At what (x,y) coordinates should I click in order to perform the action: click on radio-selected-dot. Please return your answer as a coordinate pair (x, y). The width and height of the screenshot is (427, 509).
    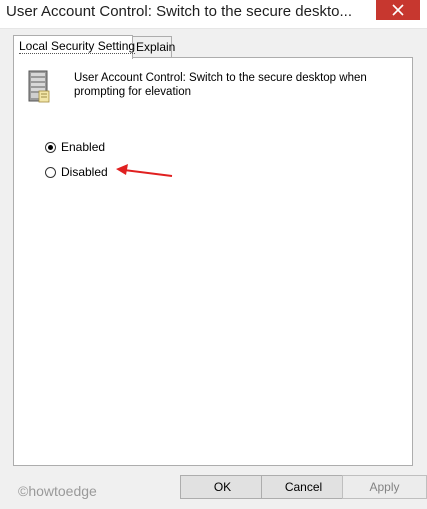
    Looking at the image, I should click on (50, 147).